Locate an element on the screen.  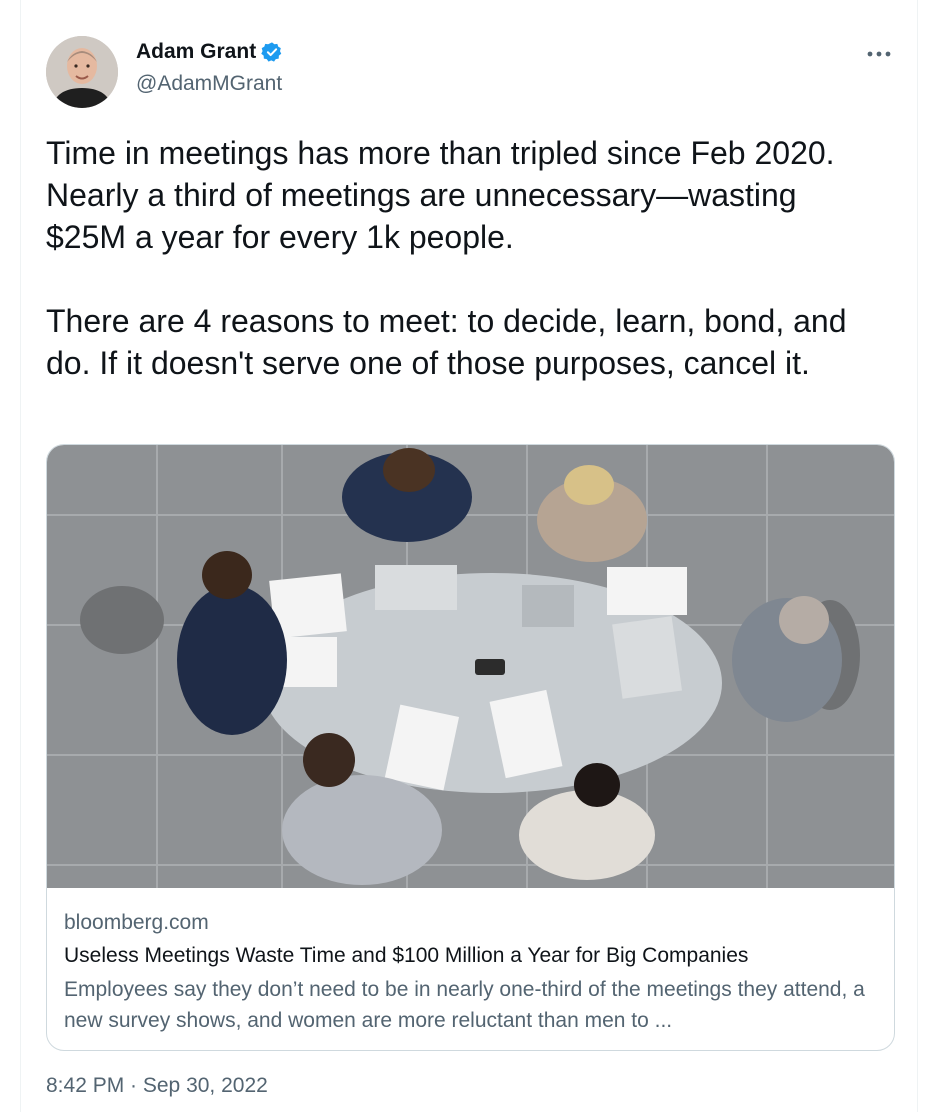
author-name: Adam Grant is located at coordinates (196, 52).